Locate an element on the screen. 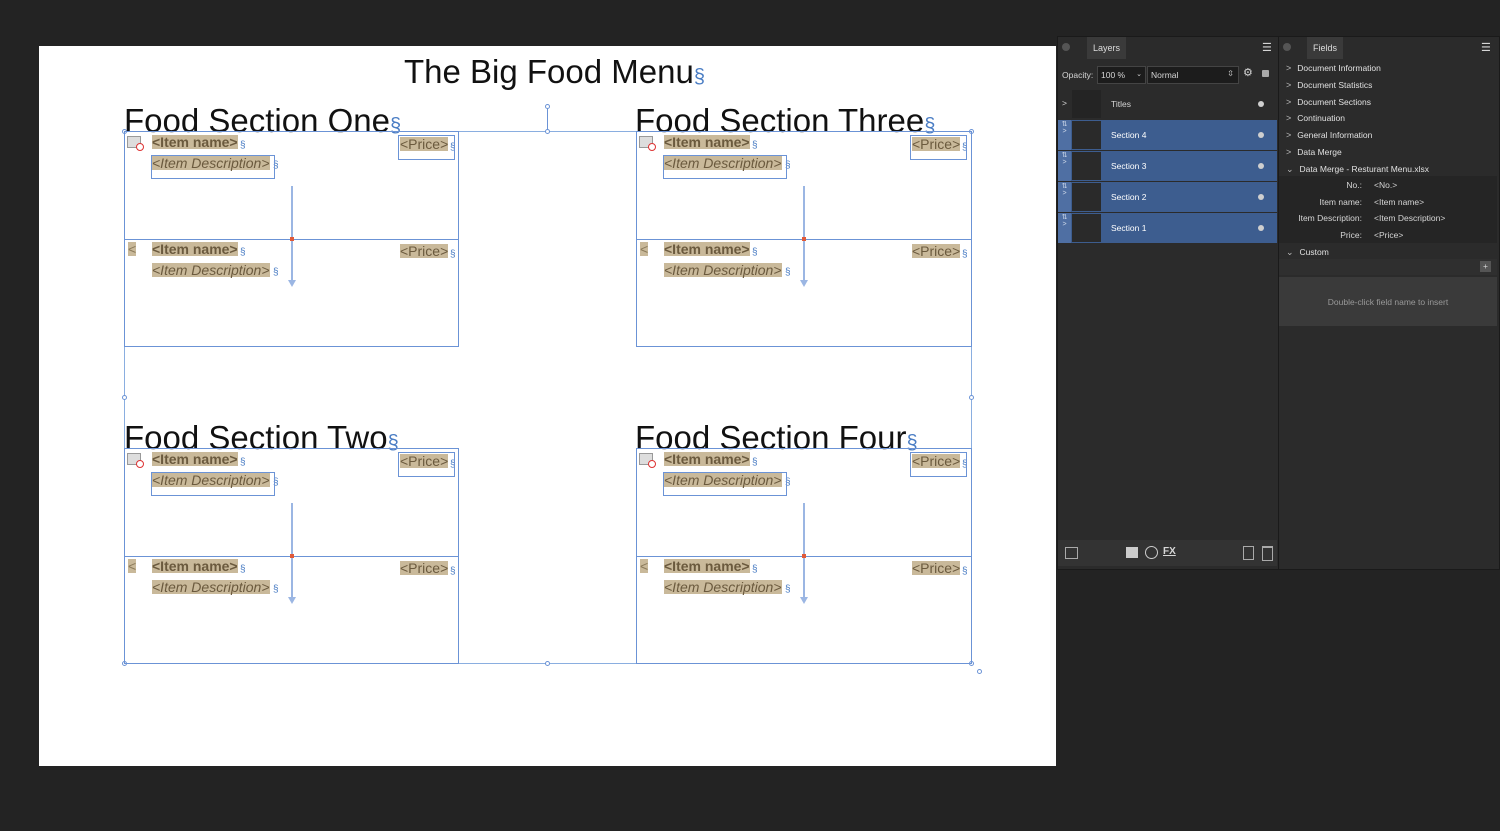  adjustment-icon is located at coordinates (1151, 552).